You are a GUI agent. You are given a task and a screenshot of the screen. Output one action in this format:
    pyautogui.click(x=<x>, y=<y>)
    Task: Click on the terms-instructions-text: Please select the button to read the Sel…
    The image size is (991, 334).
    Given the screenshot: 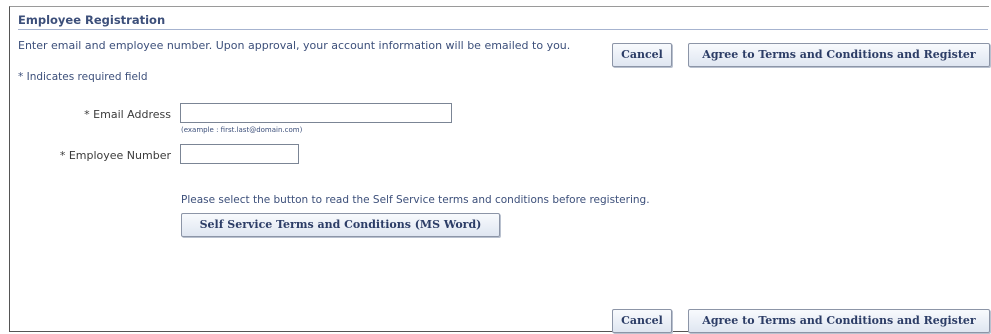 What is the action you would take?
    pyautogui.click(x=415, y=200)
    